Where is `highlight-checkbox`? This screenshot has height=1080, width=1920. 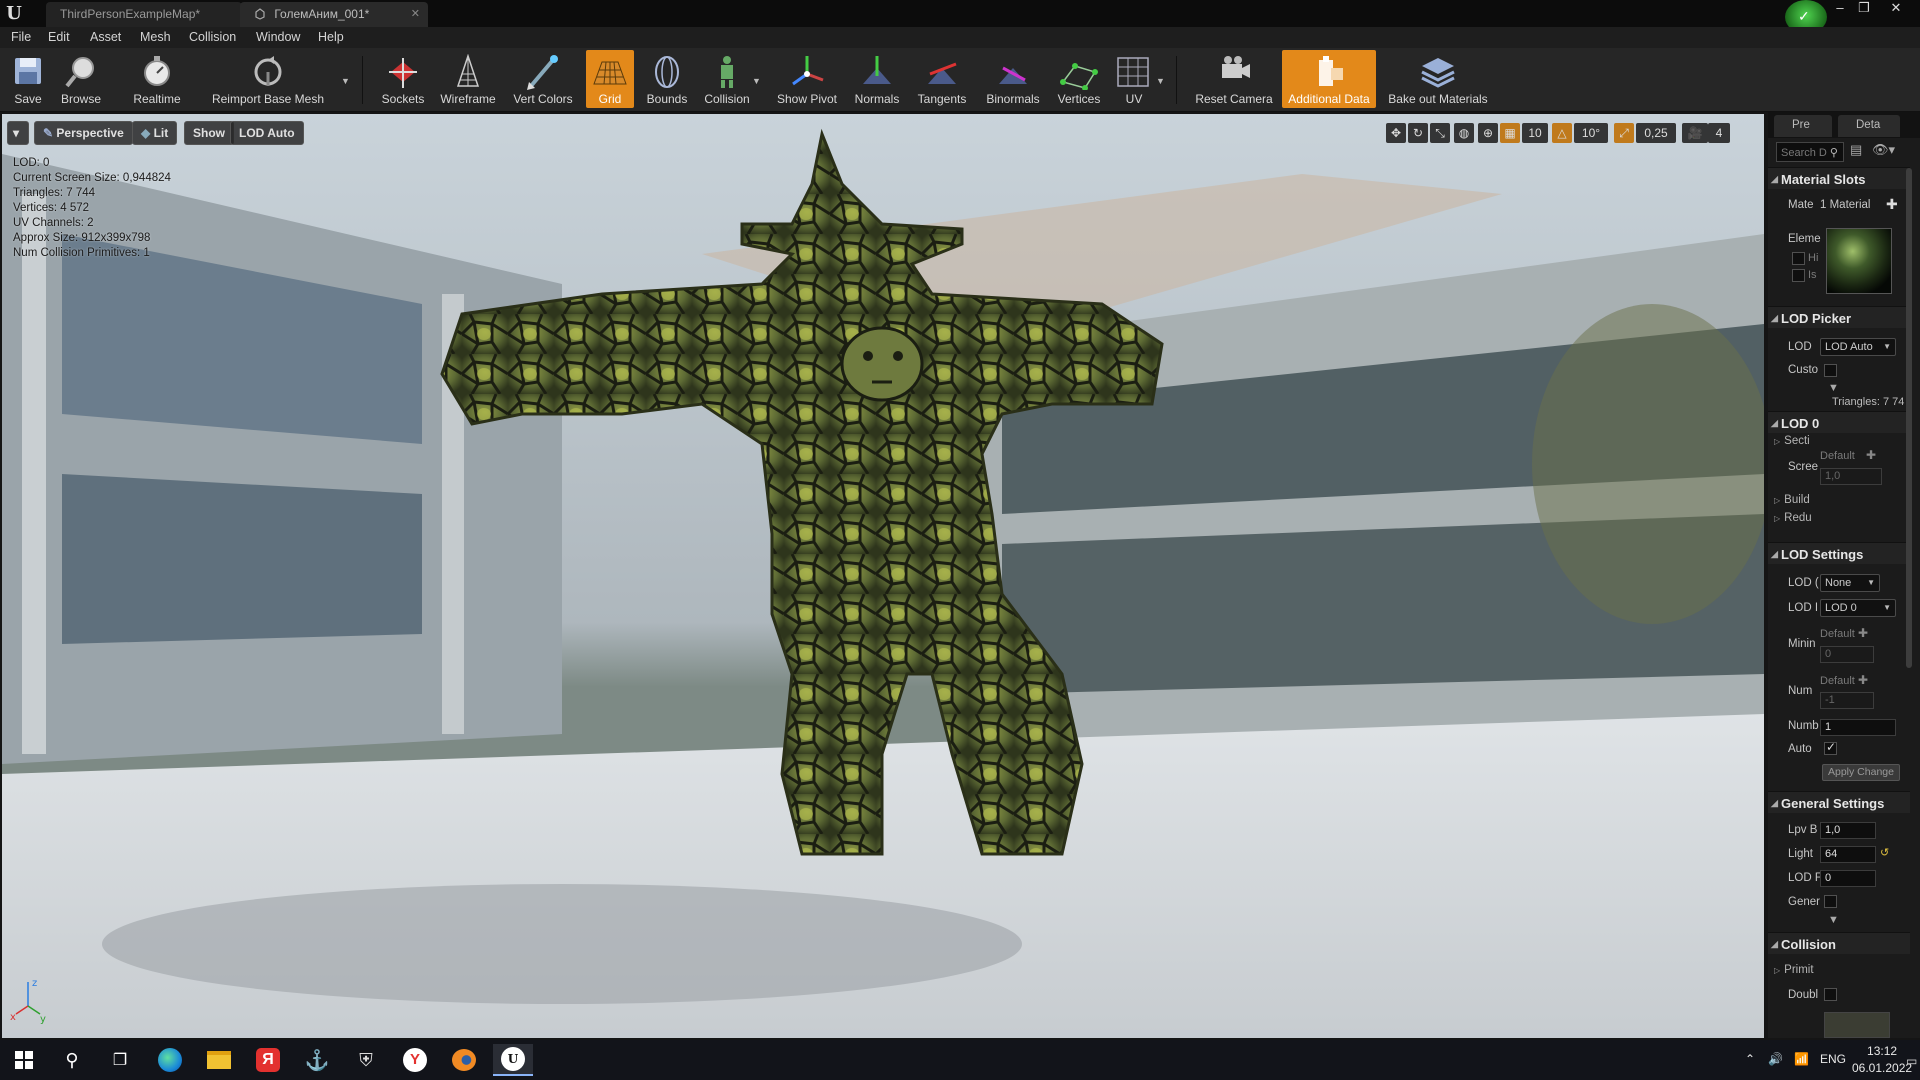
highlight-checkbox is located at coordinates (1798, 258).